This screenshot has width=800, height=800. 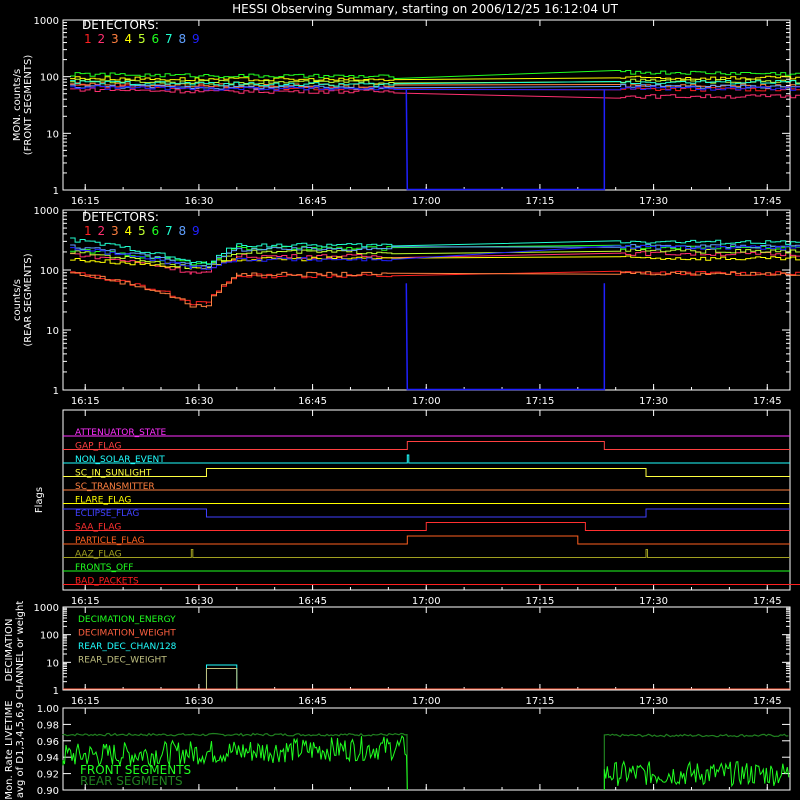 I want to click on panel5-ylabel1: Mon. Rate LIVETIME, so click(x=9, y=749).